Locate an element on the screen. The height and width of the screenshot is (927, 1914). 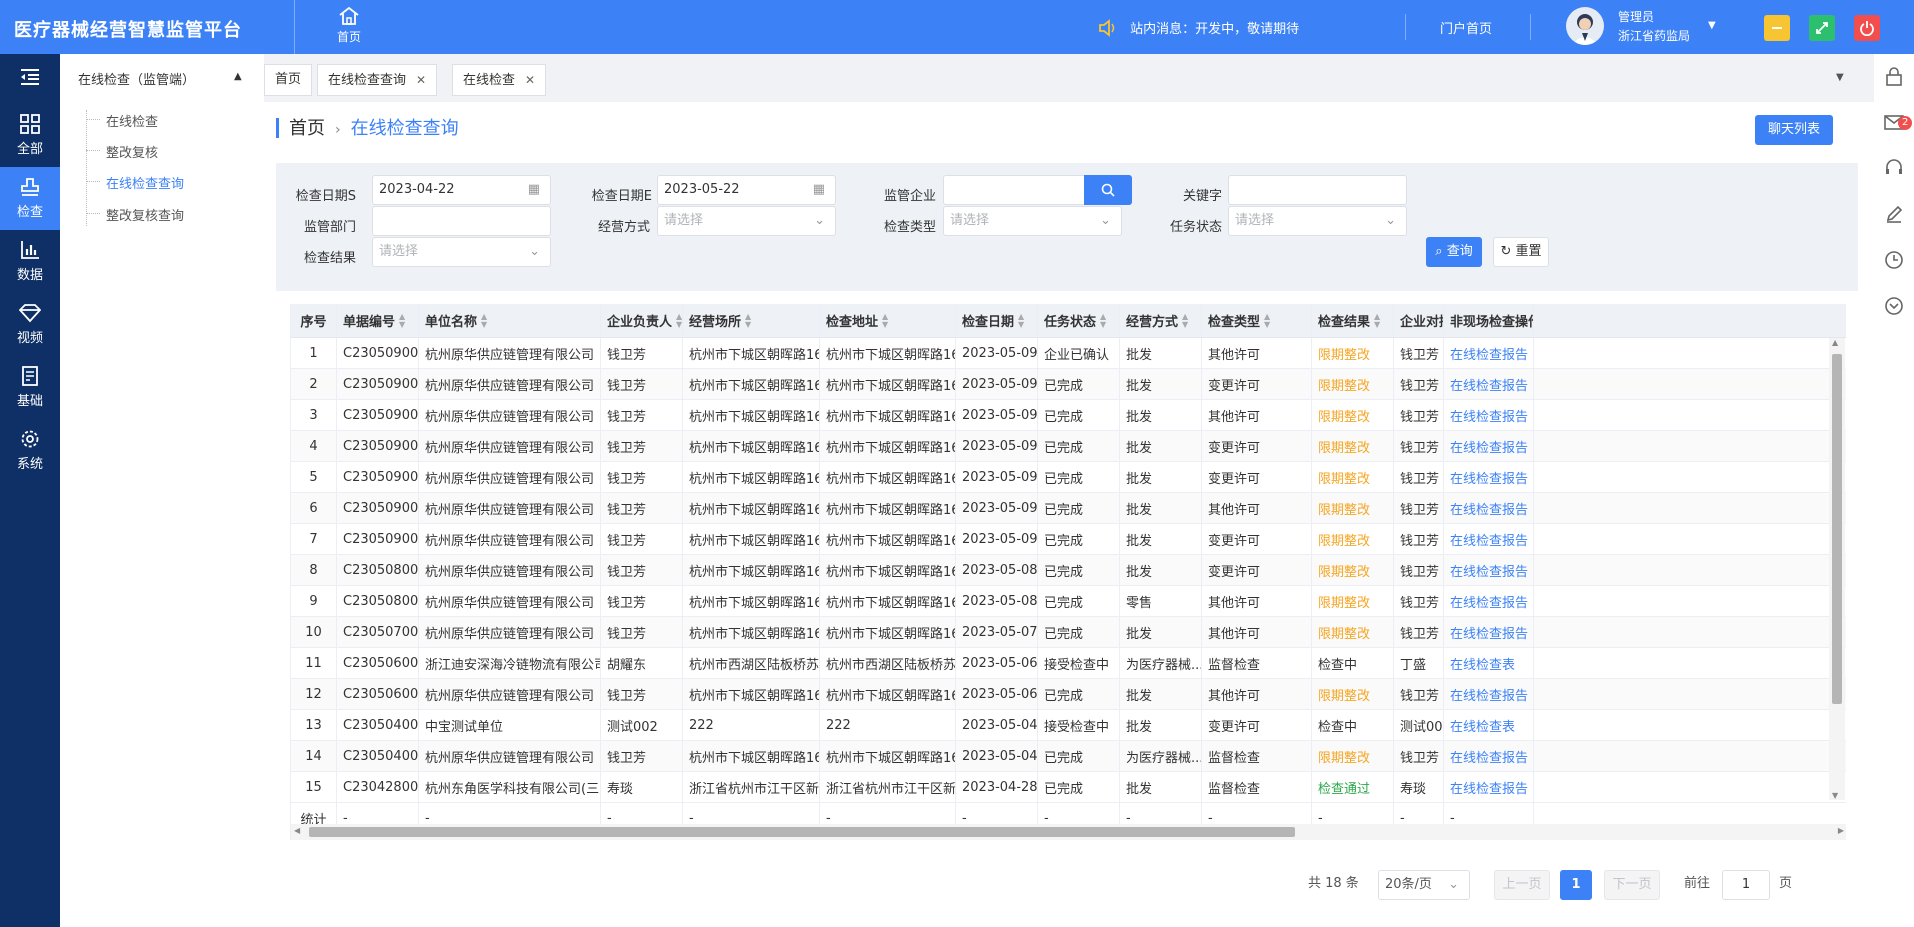
current-page: 1 is located at coordinates (1576, 885).